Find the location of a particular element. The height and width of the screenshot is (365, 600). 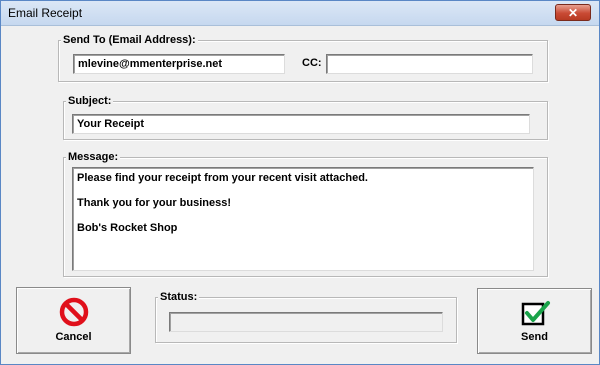

cancel-button: Cancel is located at coordinates (73, 320).